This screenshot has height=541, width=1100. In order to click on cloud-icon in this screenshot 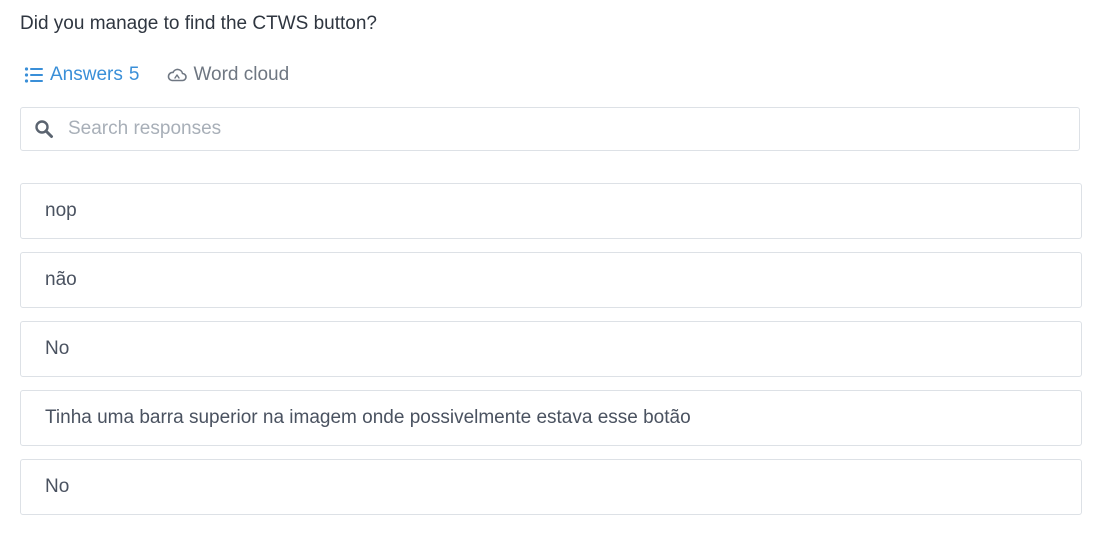, I will do `click(177, 75)`.